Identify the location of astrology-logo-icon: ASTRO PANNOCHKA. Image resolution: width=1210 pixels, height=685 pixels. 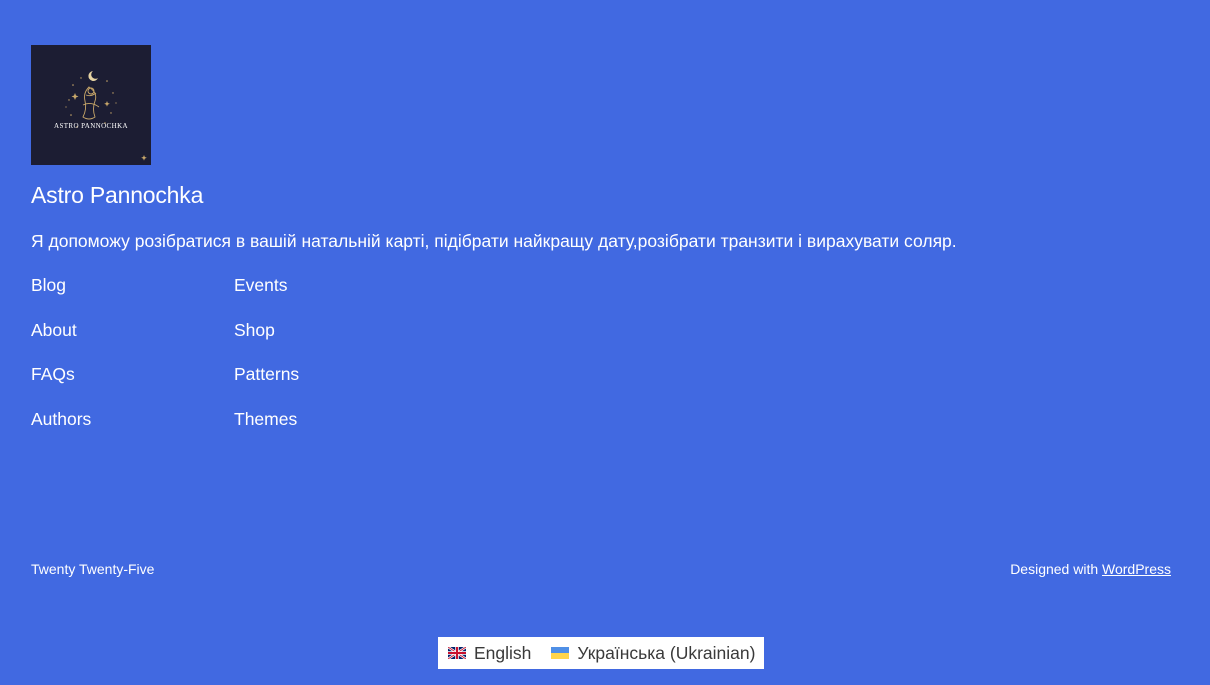
(91, 105).